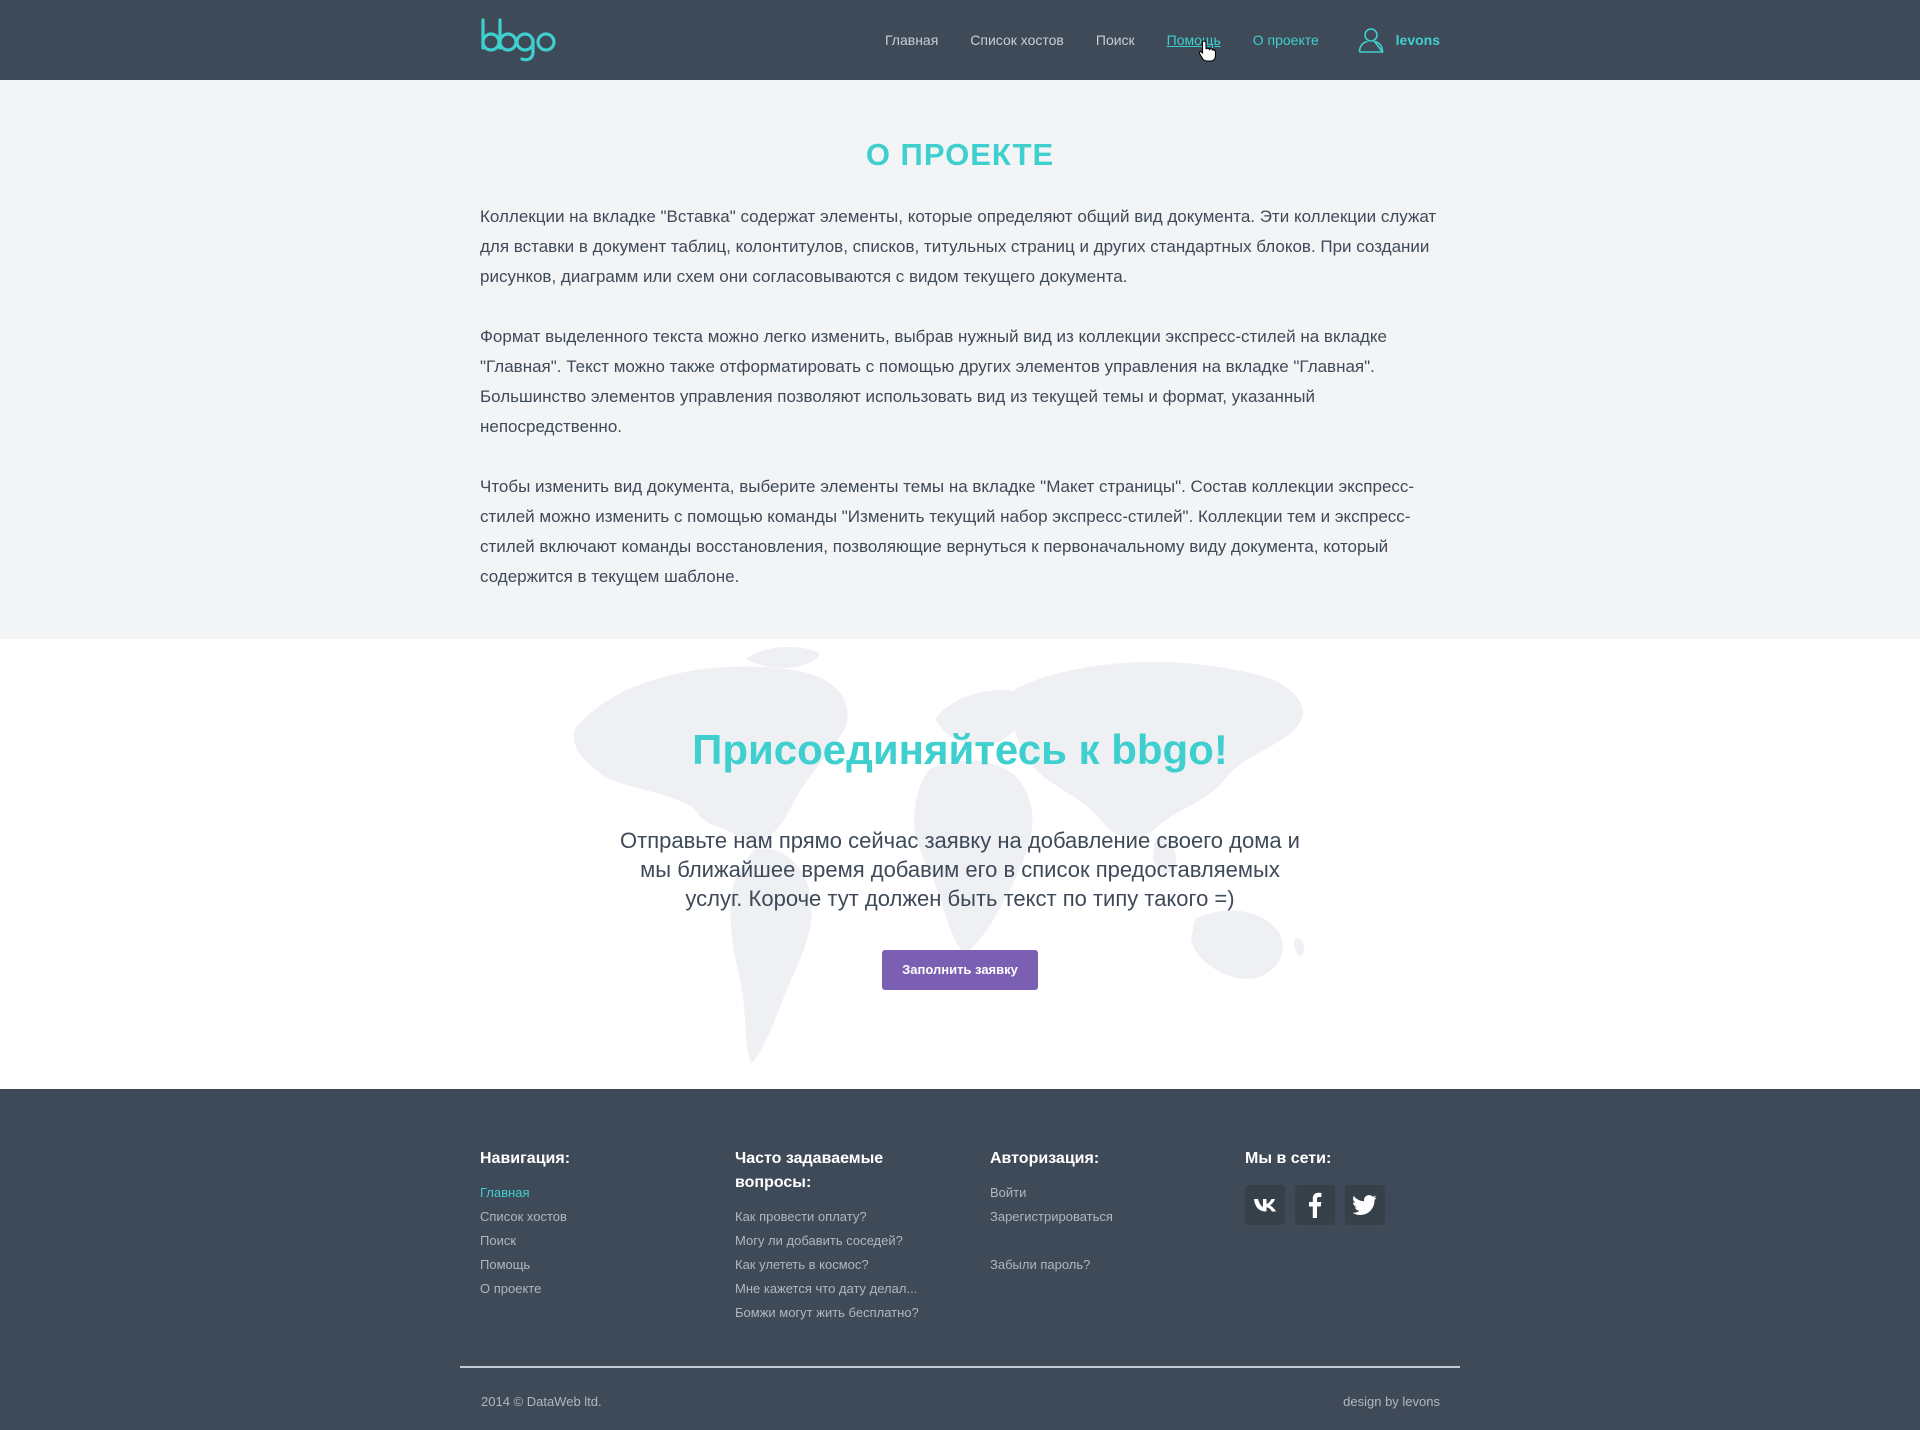 The height and width of the screenshot is (1430, 1920). What do you see at coordinates (1286, 40) in the screenshot?
I see `nav-about: О проекте` at bounding box center [1286, 40].